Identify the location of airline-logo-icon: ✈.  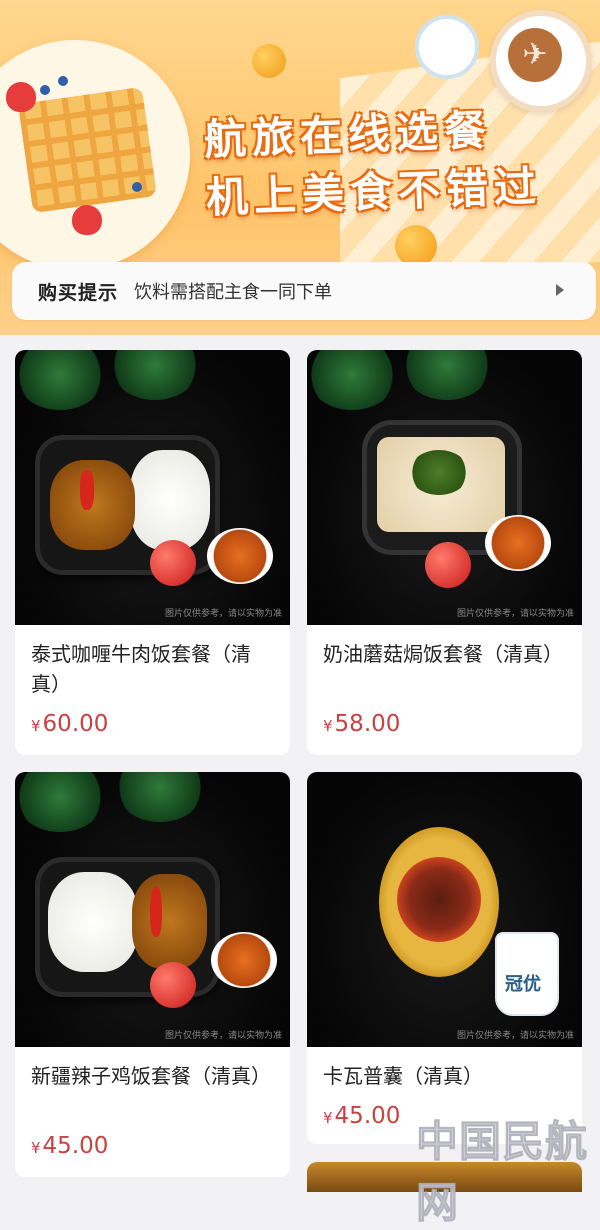
(535, 55).